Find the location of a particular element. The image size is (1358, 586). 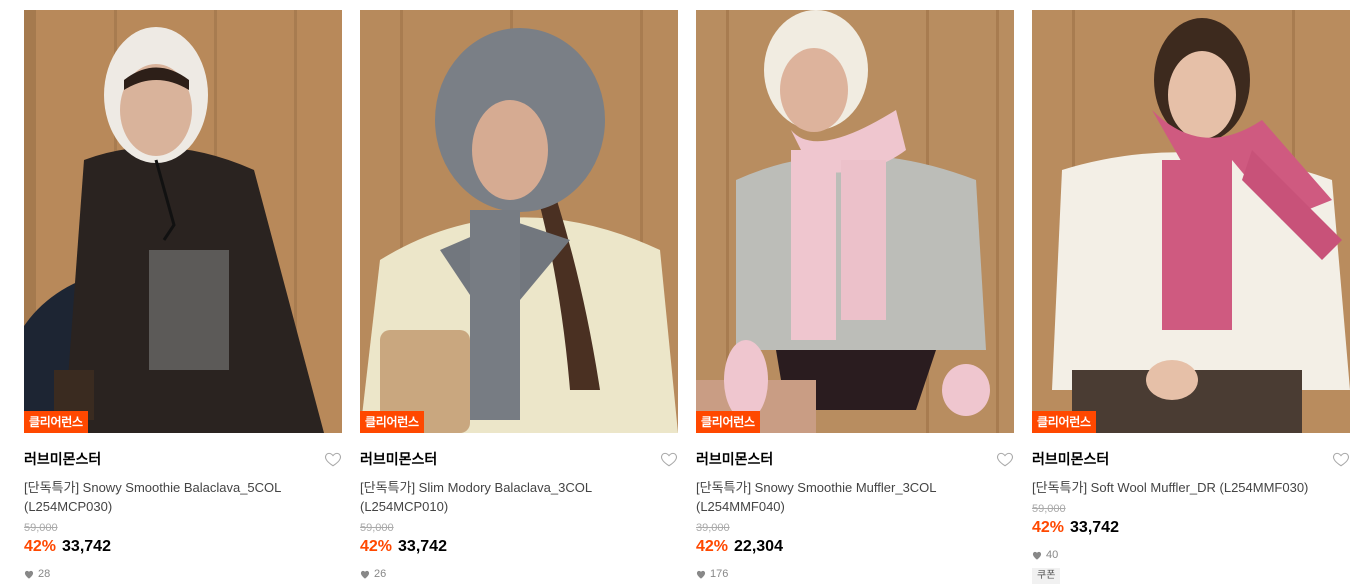

like-count-value: 40 is located at coordinates (1052, 555).